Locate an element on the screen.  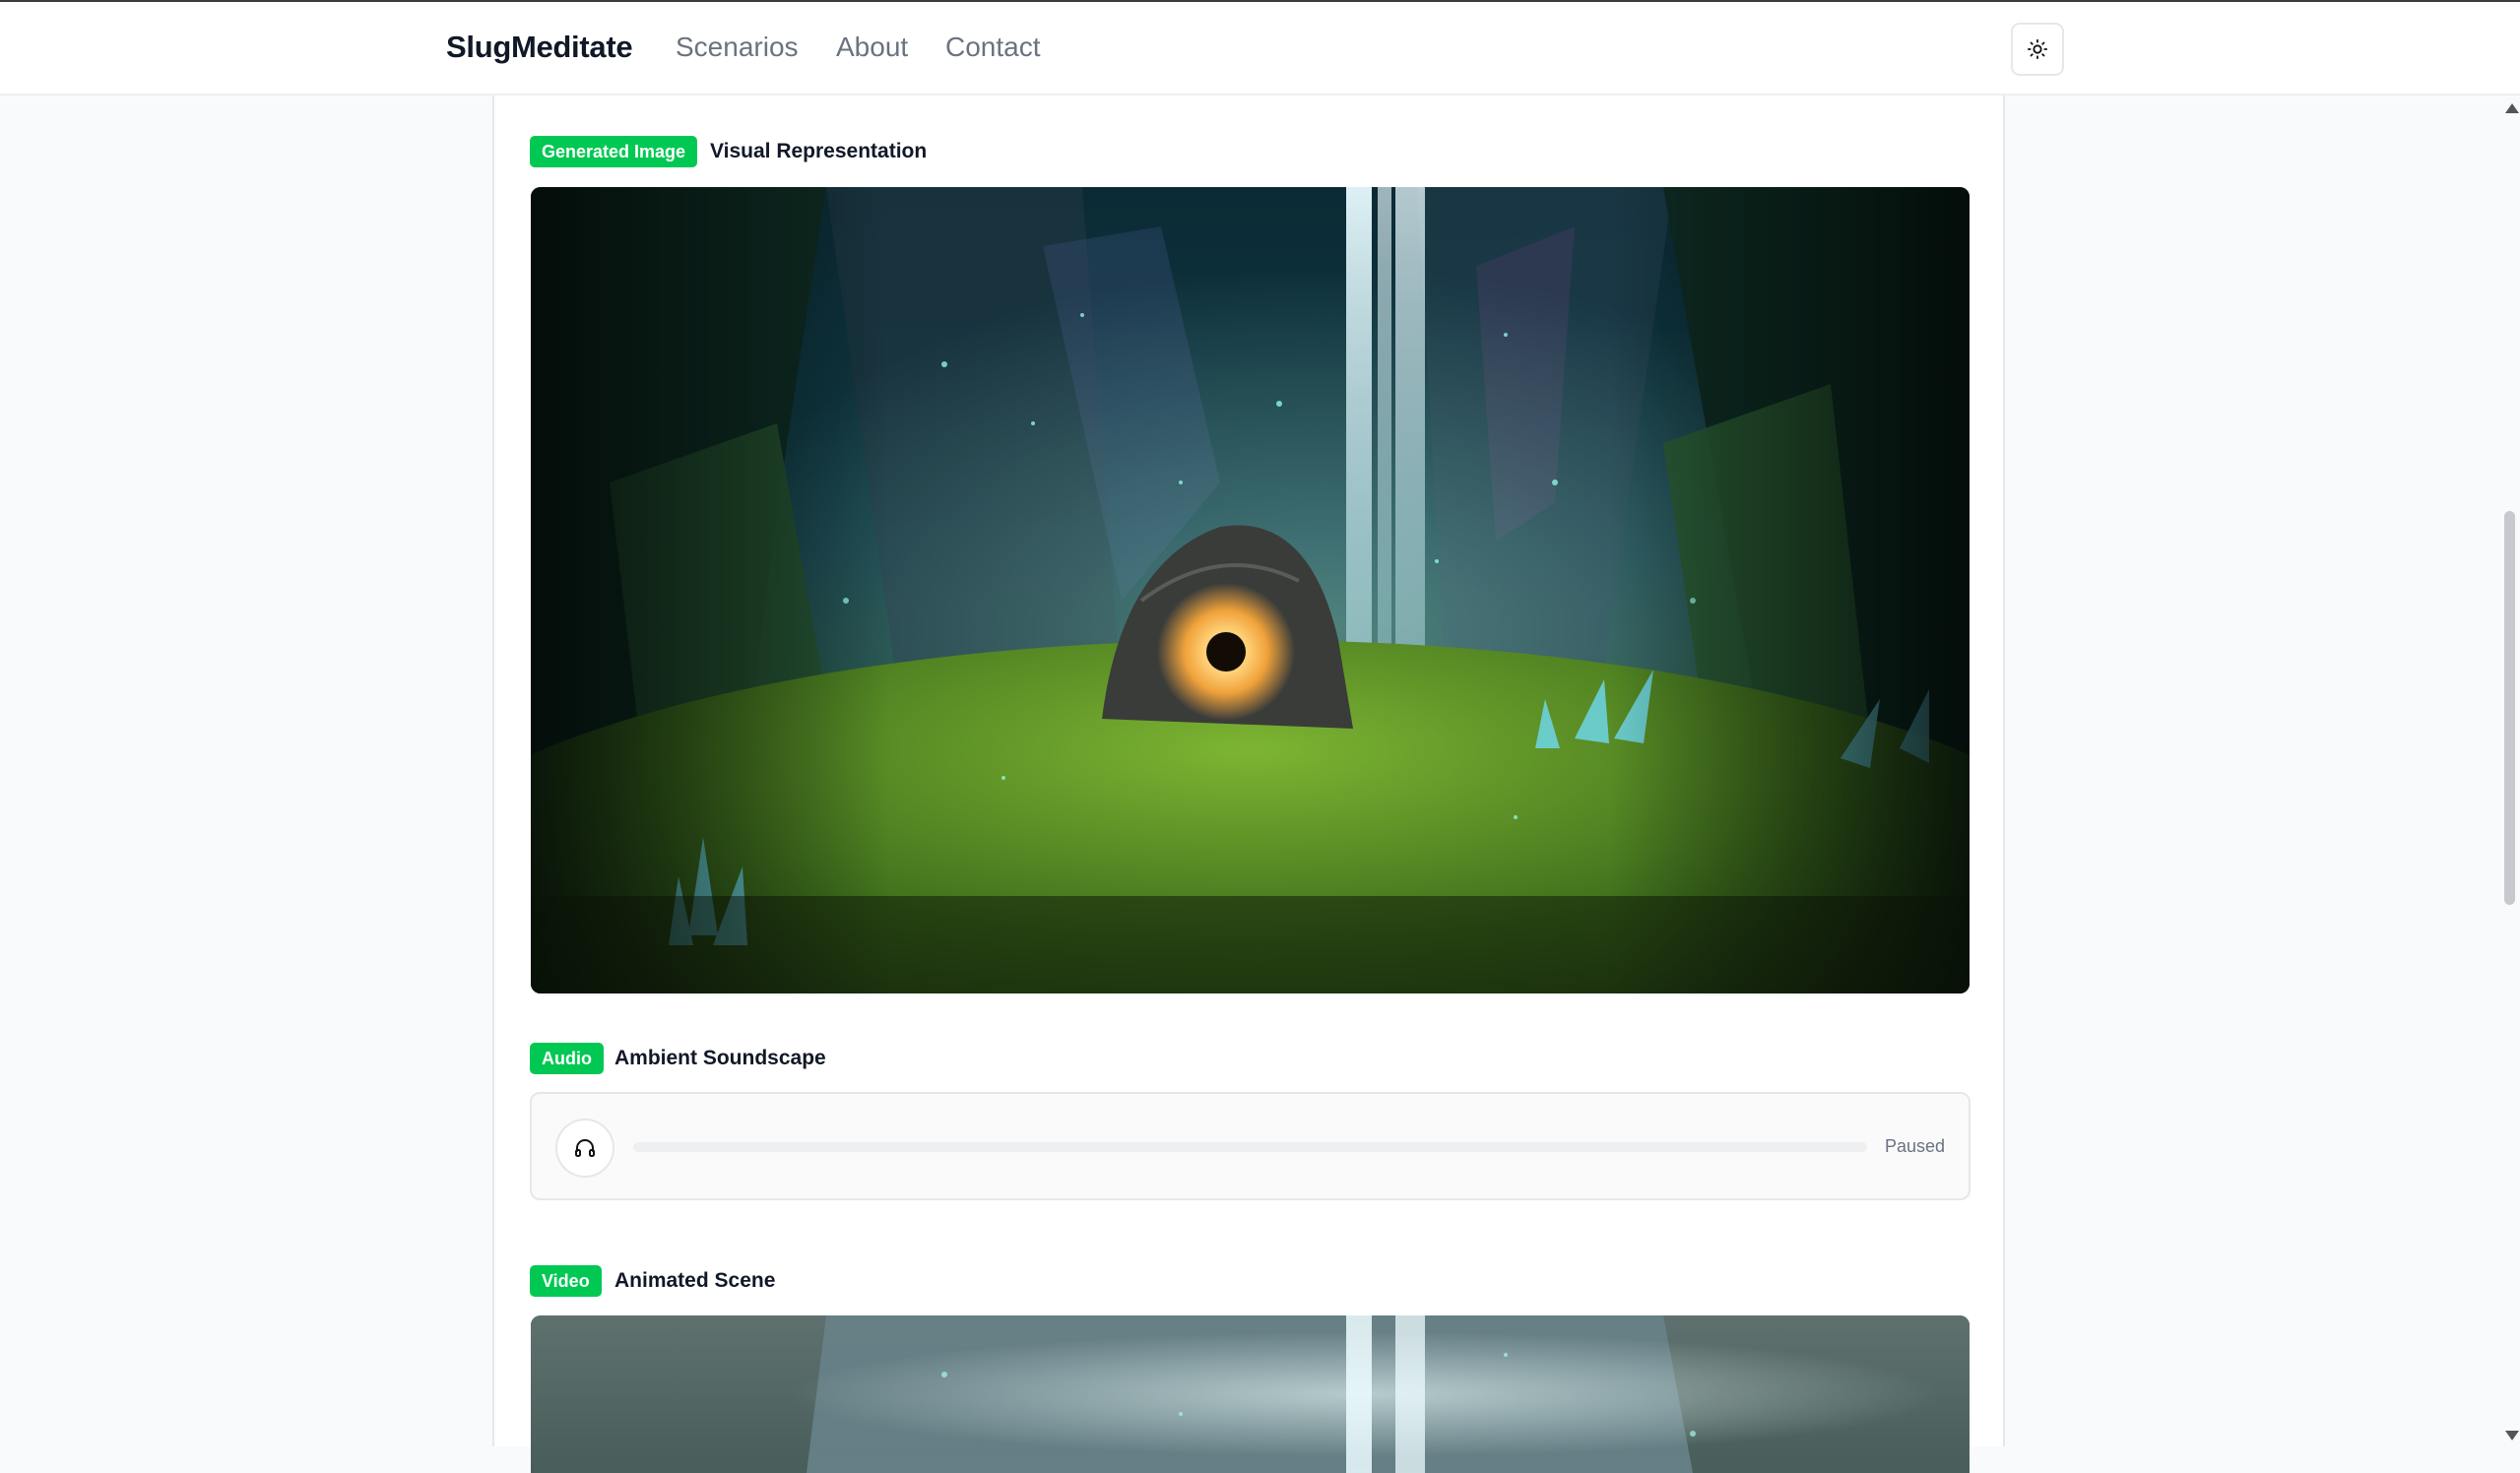
sun-icon is located at coordinates (2037, 49).